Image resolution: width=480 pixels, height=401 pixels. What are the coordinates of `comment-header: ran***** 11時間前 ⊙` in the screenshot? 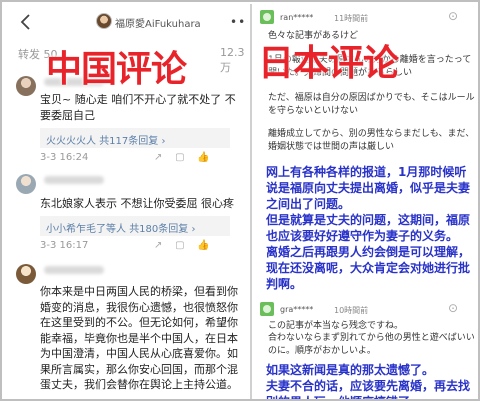 It's located at (365, 14).